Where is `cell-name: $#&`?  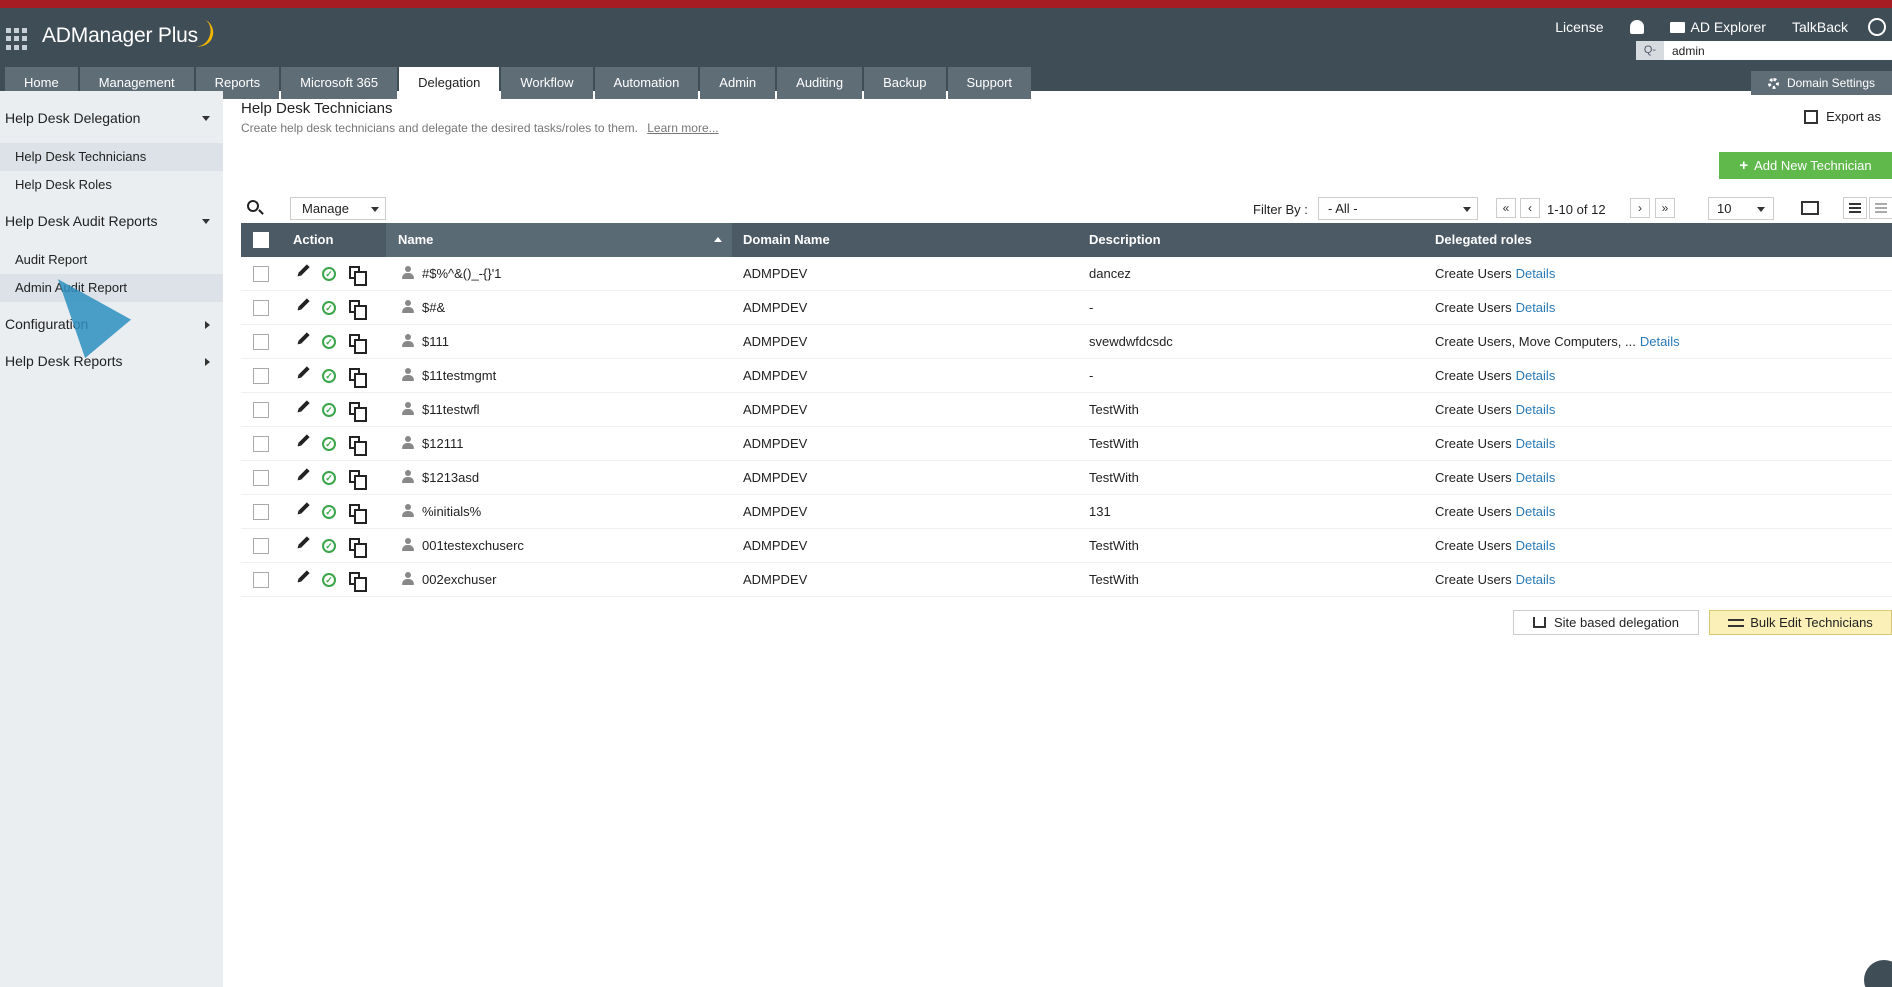 cell-name: $#& is located at coordinates (433, 308).